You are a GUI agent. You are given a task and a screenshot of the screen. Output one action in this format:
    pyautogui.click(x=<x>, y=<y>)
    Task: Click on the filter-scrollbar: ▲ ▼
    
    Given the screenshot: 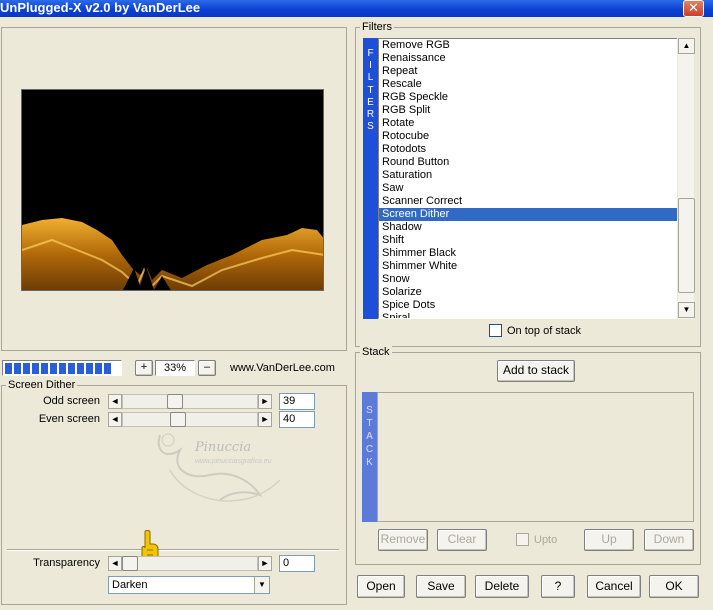 What is the action you would take?
    pyautogui.click(x=686, y=178)
    